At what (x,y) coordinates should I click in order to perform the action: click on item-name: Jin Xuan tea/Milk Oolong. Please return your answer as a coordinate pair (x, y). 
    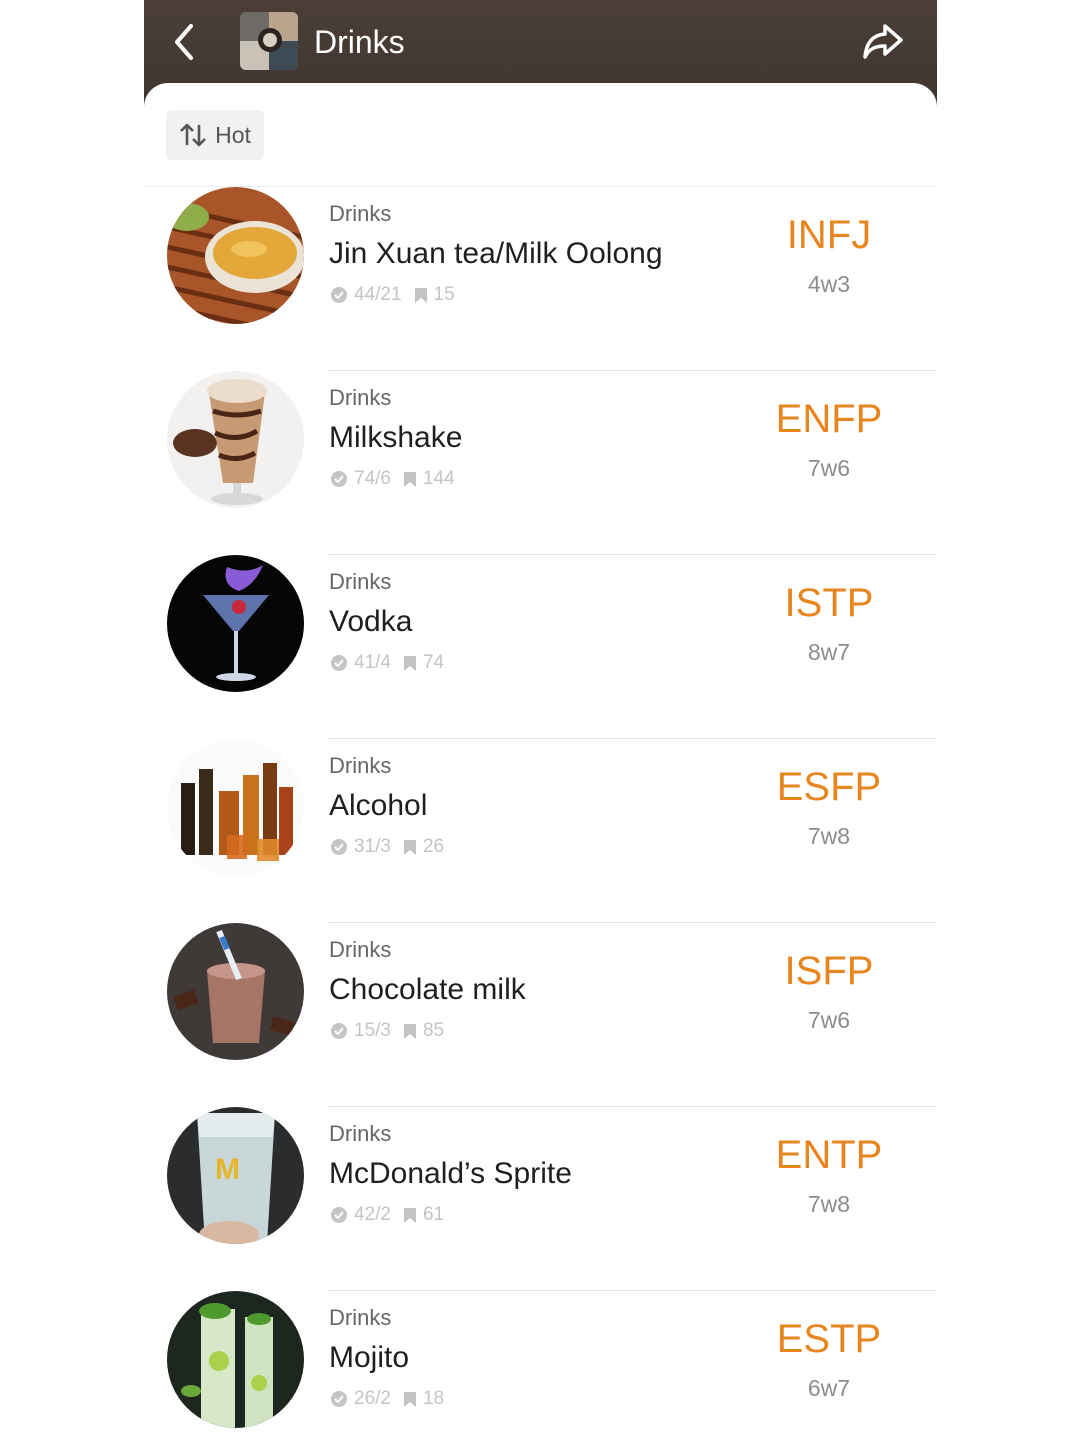
    Looking at the image, I should click on (496, 253).